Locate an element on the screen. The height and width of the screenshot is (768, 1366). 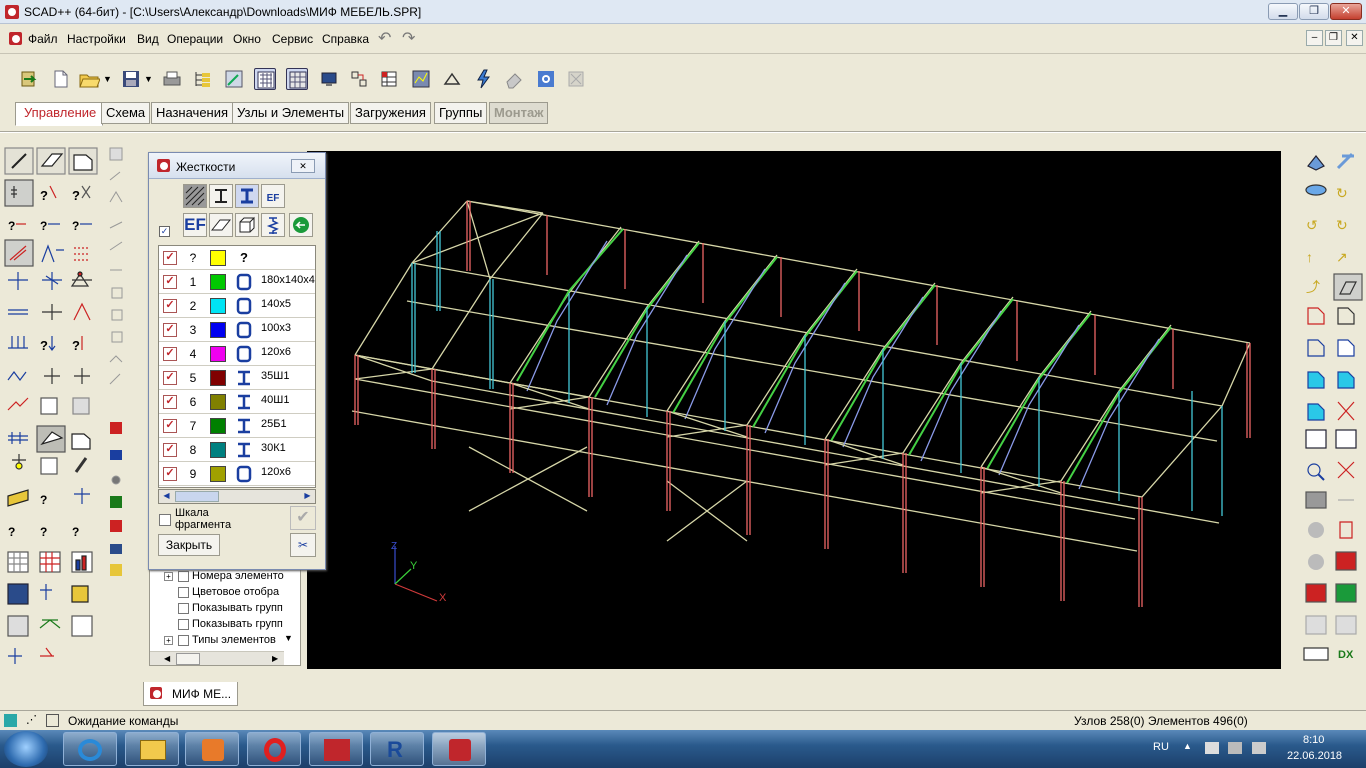
tab-groups: Группы is located at coordinates (461, 113).